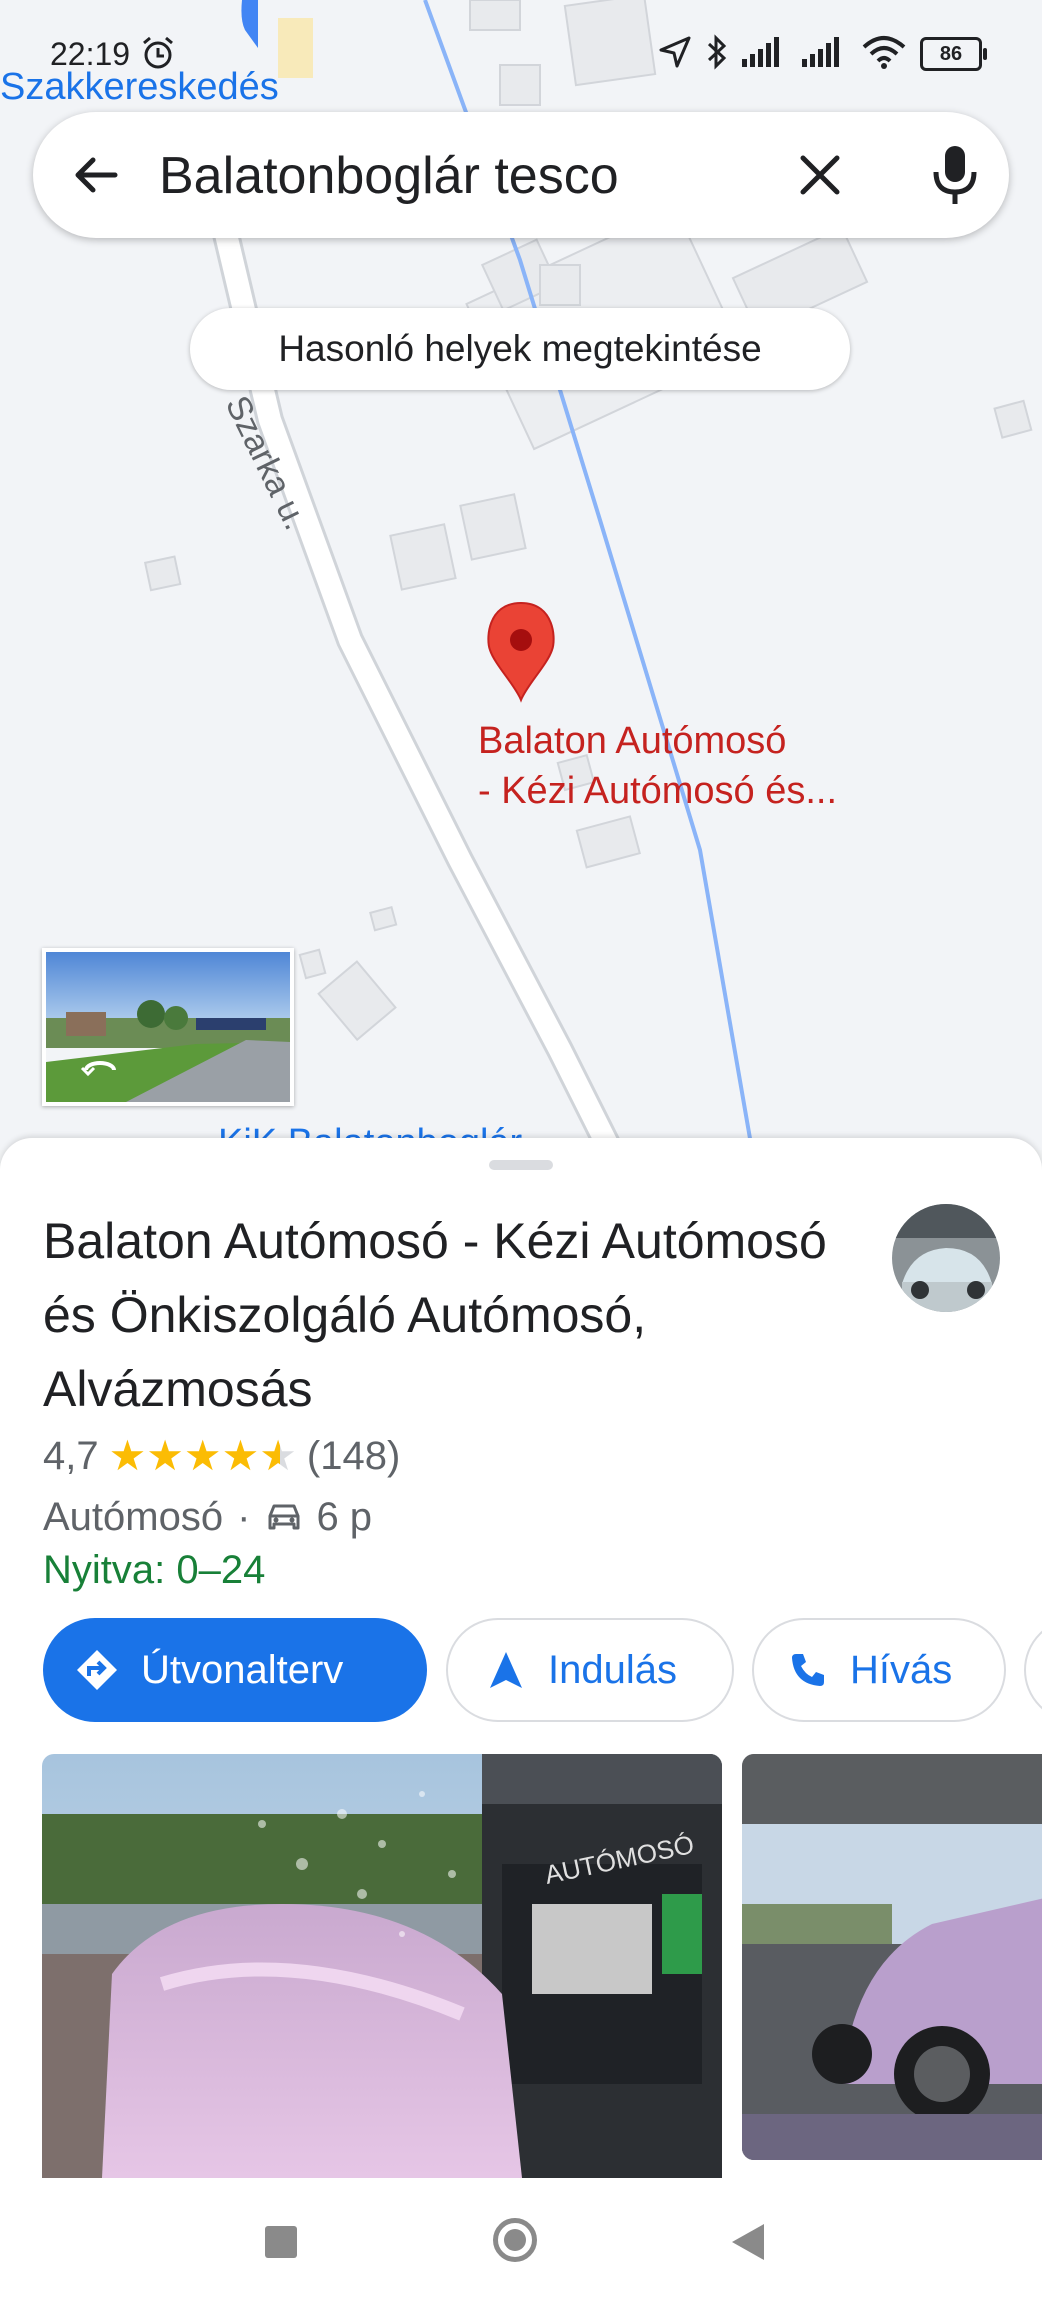 Image resolution: width=1042 pixels, height=2315 pixels. What do you see at coordinates (133, 1516) in the screenshot?
I see `place-category: Autómosó` at bounding box center [133, 1516].